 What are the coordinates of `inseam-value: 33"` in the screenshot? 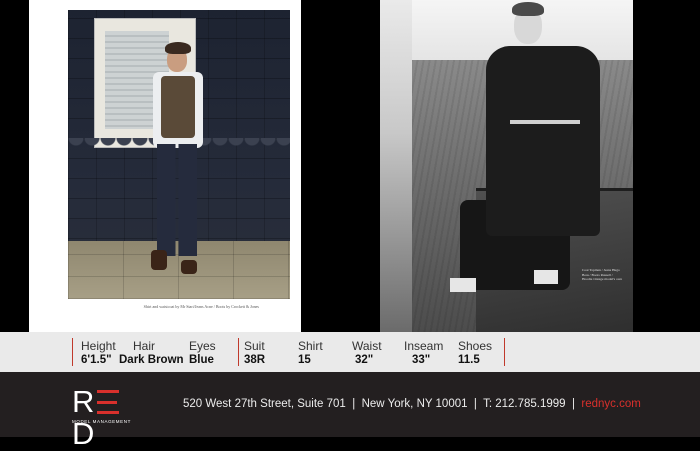 It's located at (421, 360).